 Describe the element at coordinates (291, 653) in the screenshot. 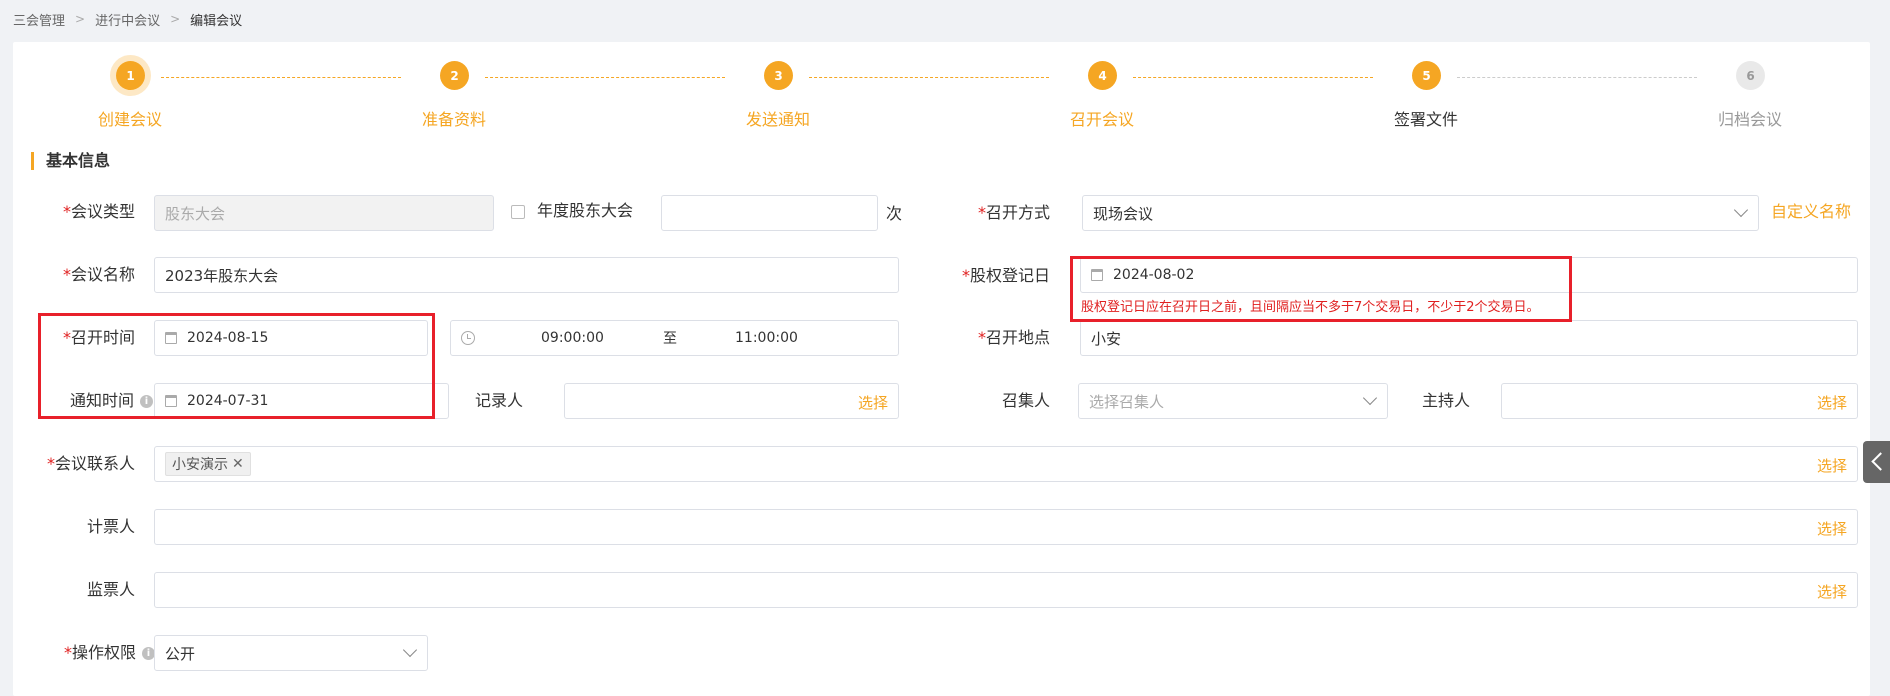

I see `permission-select: 公开` at that location.